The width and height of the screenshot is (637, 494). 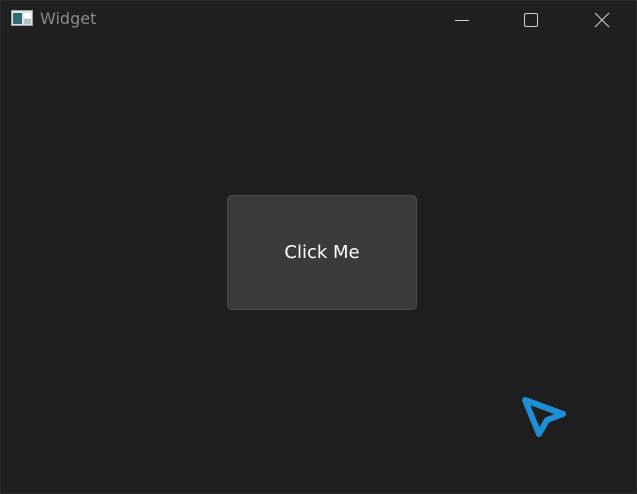 What do you see at coordinates (68, 18) in the screenshot?
I see `window-title: Widget` at bounding box center [68, 18].